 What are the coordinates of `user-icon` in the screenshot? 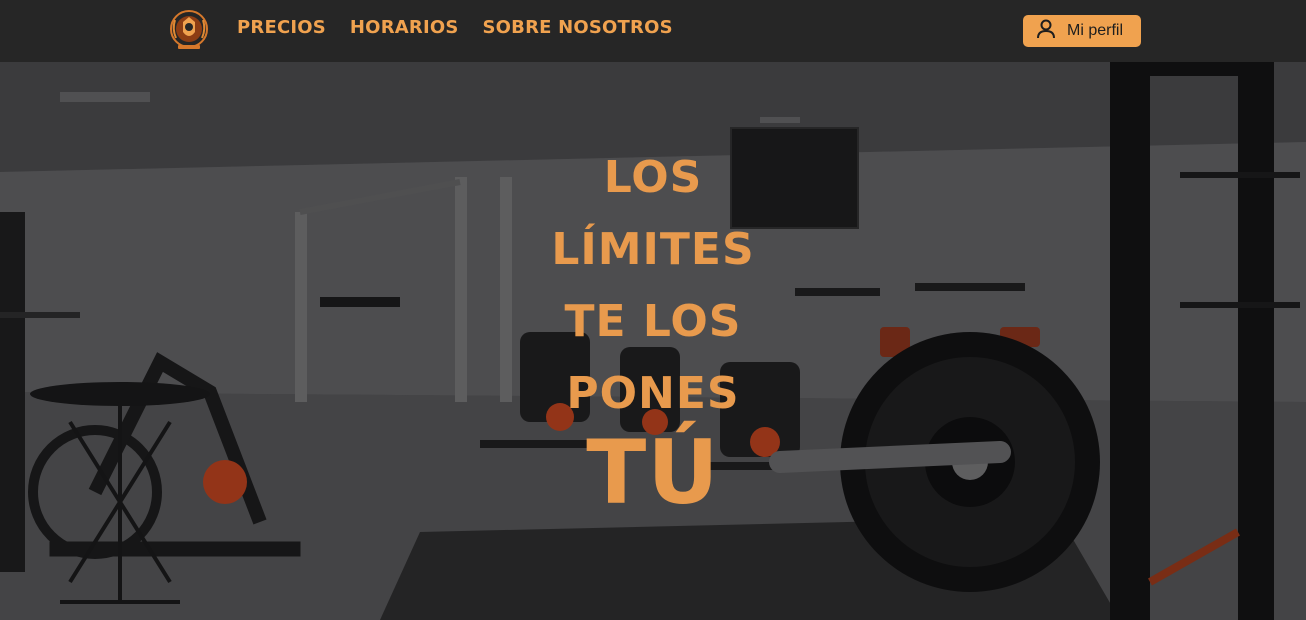 It's located at (1046, 31).